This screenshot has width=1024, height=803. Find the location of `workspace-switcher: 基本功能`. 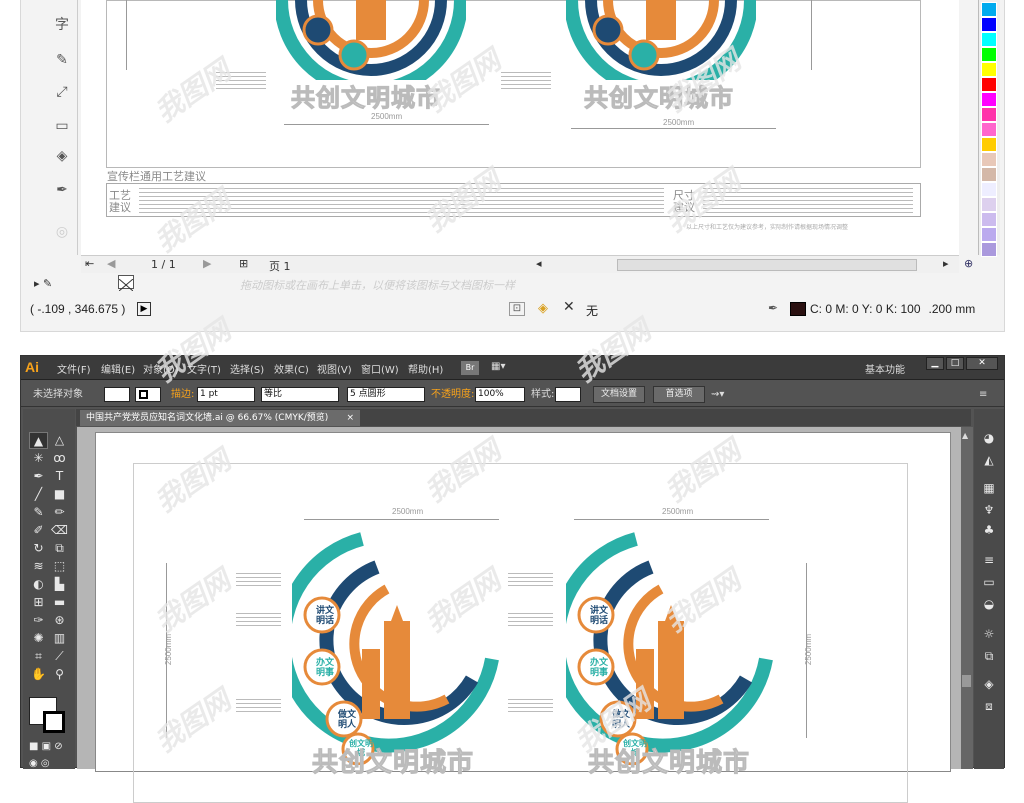

workspace-switcher: 基本功能 is located at coordinates (885, 368).